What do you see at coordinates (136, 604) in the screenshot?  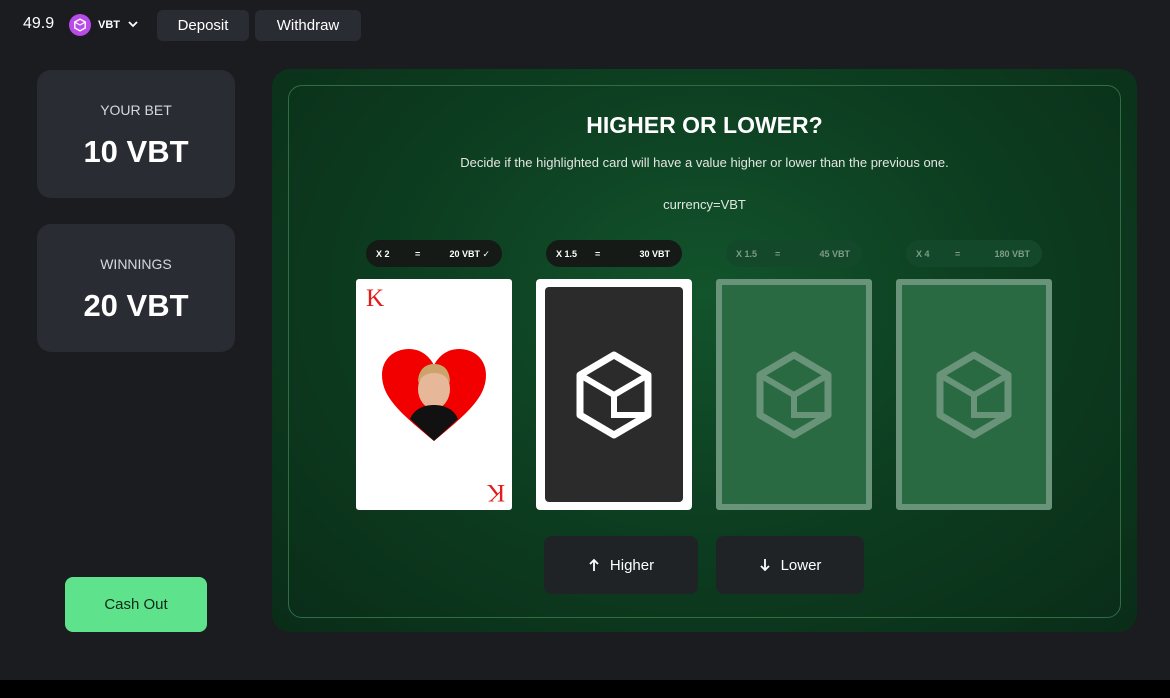 I see `cash-out-button: Cash Out` at bounding box center [136, 604].